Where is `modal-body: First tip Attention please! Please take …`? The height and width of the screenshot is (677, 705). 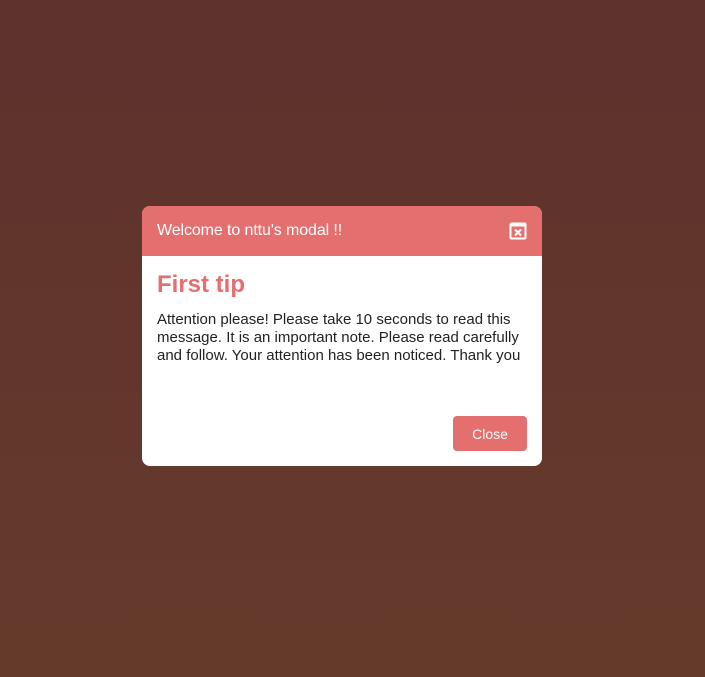
modal-body: First tip Attention please! Please take … is located at coordinates (342, 310).